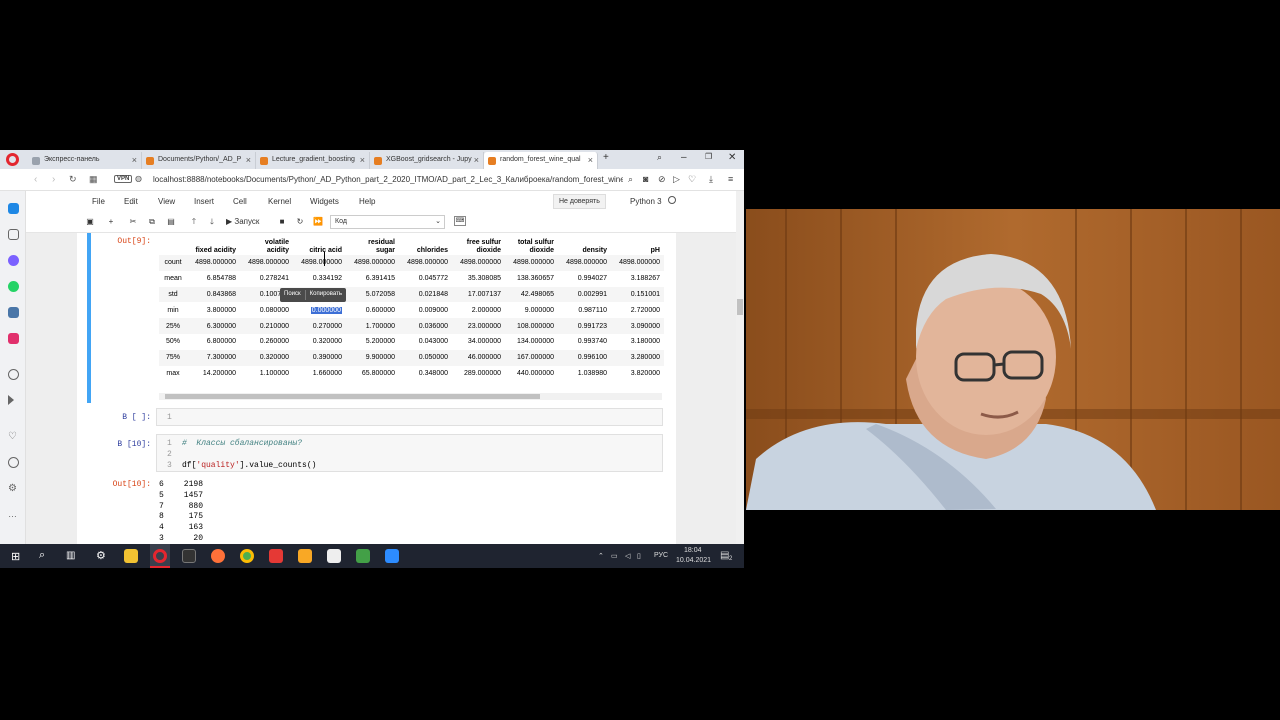 The width and height of the screenshot is (1280, 720). I want to click on table-cell: 1.100000, so click(274, 373).